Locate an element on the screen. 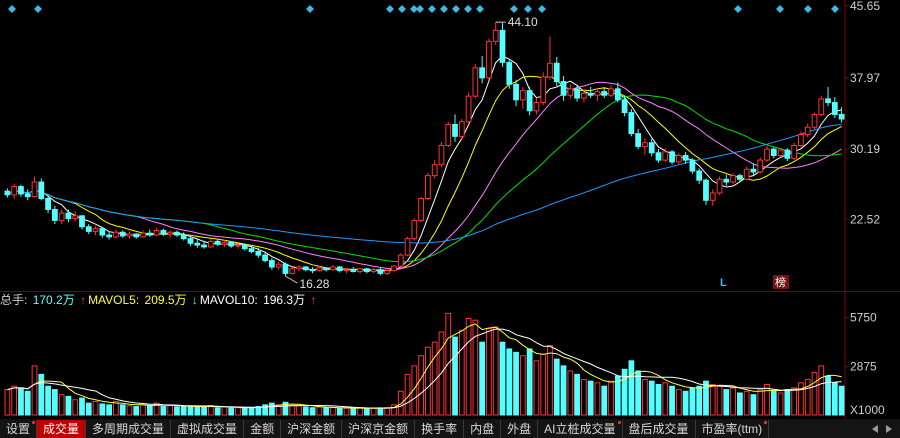 The height and width of the screenshot is (438, 900). tab-1: 成交量 is located at coordinates (62, 429).